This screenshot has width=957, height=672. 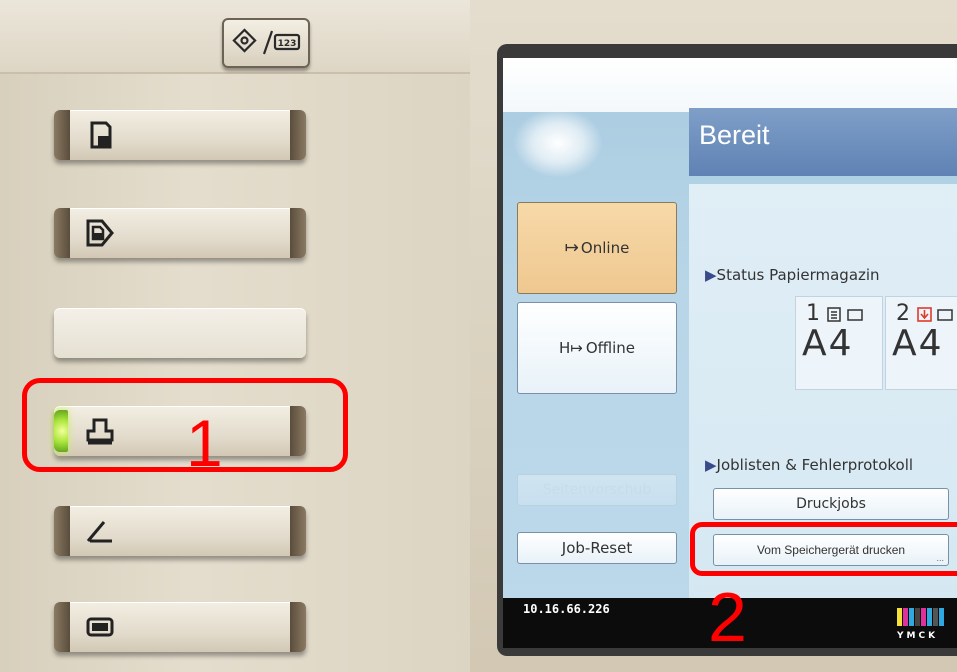 I want to click on seitenvorschub-label: Seitenvorschub, so click(x=597, y=490).